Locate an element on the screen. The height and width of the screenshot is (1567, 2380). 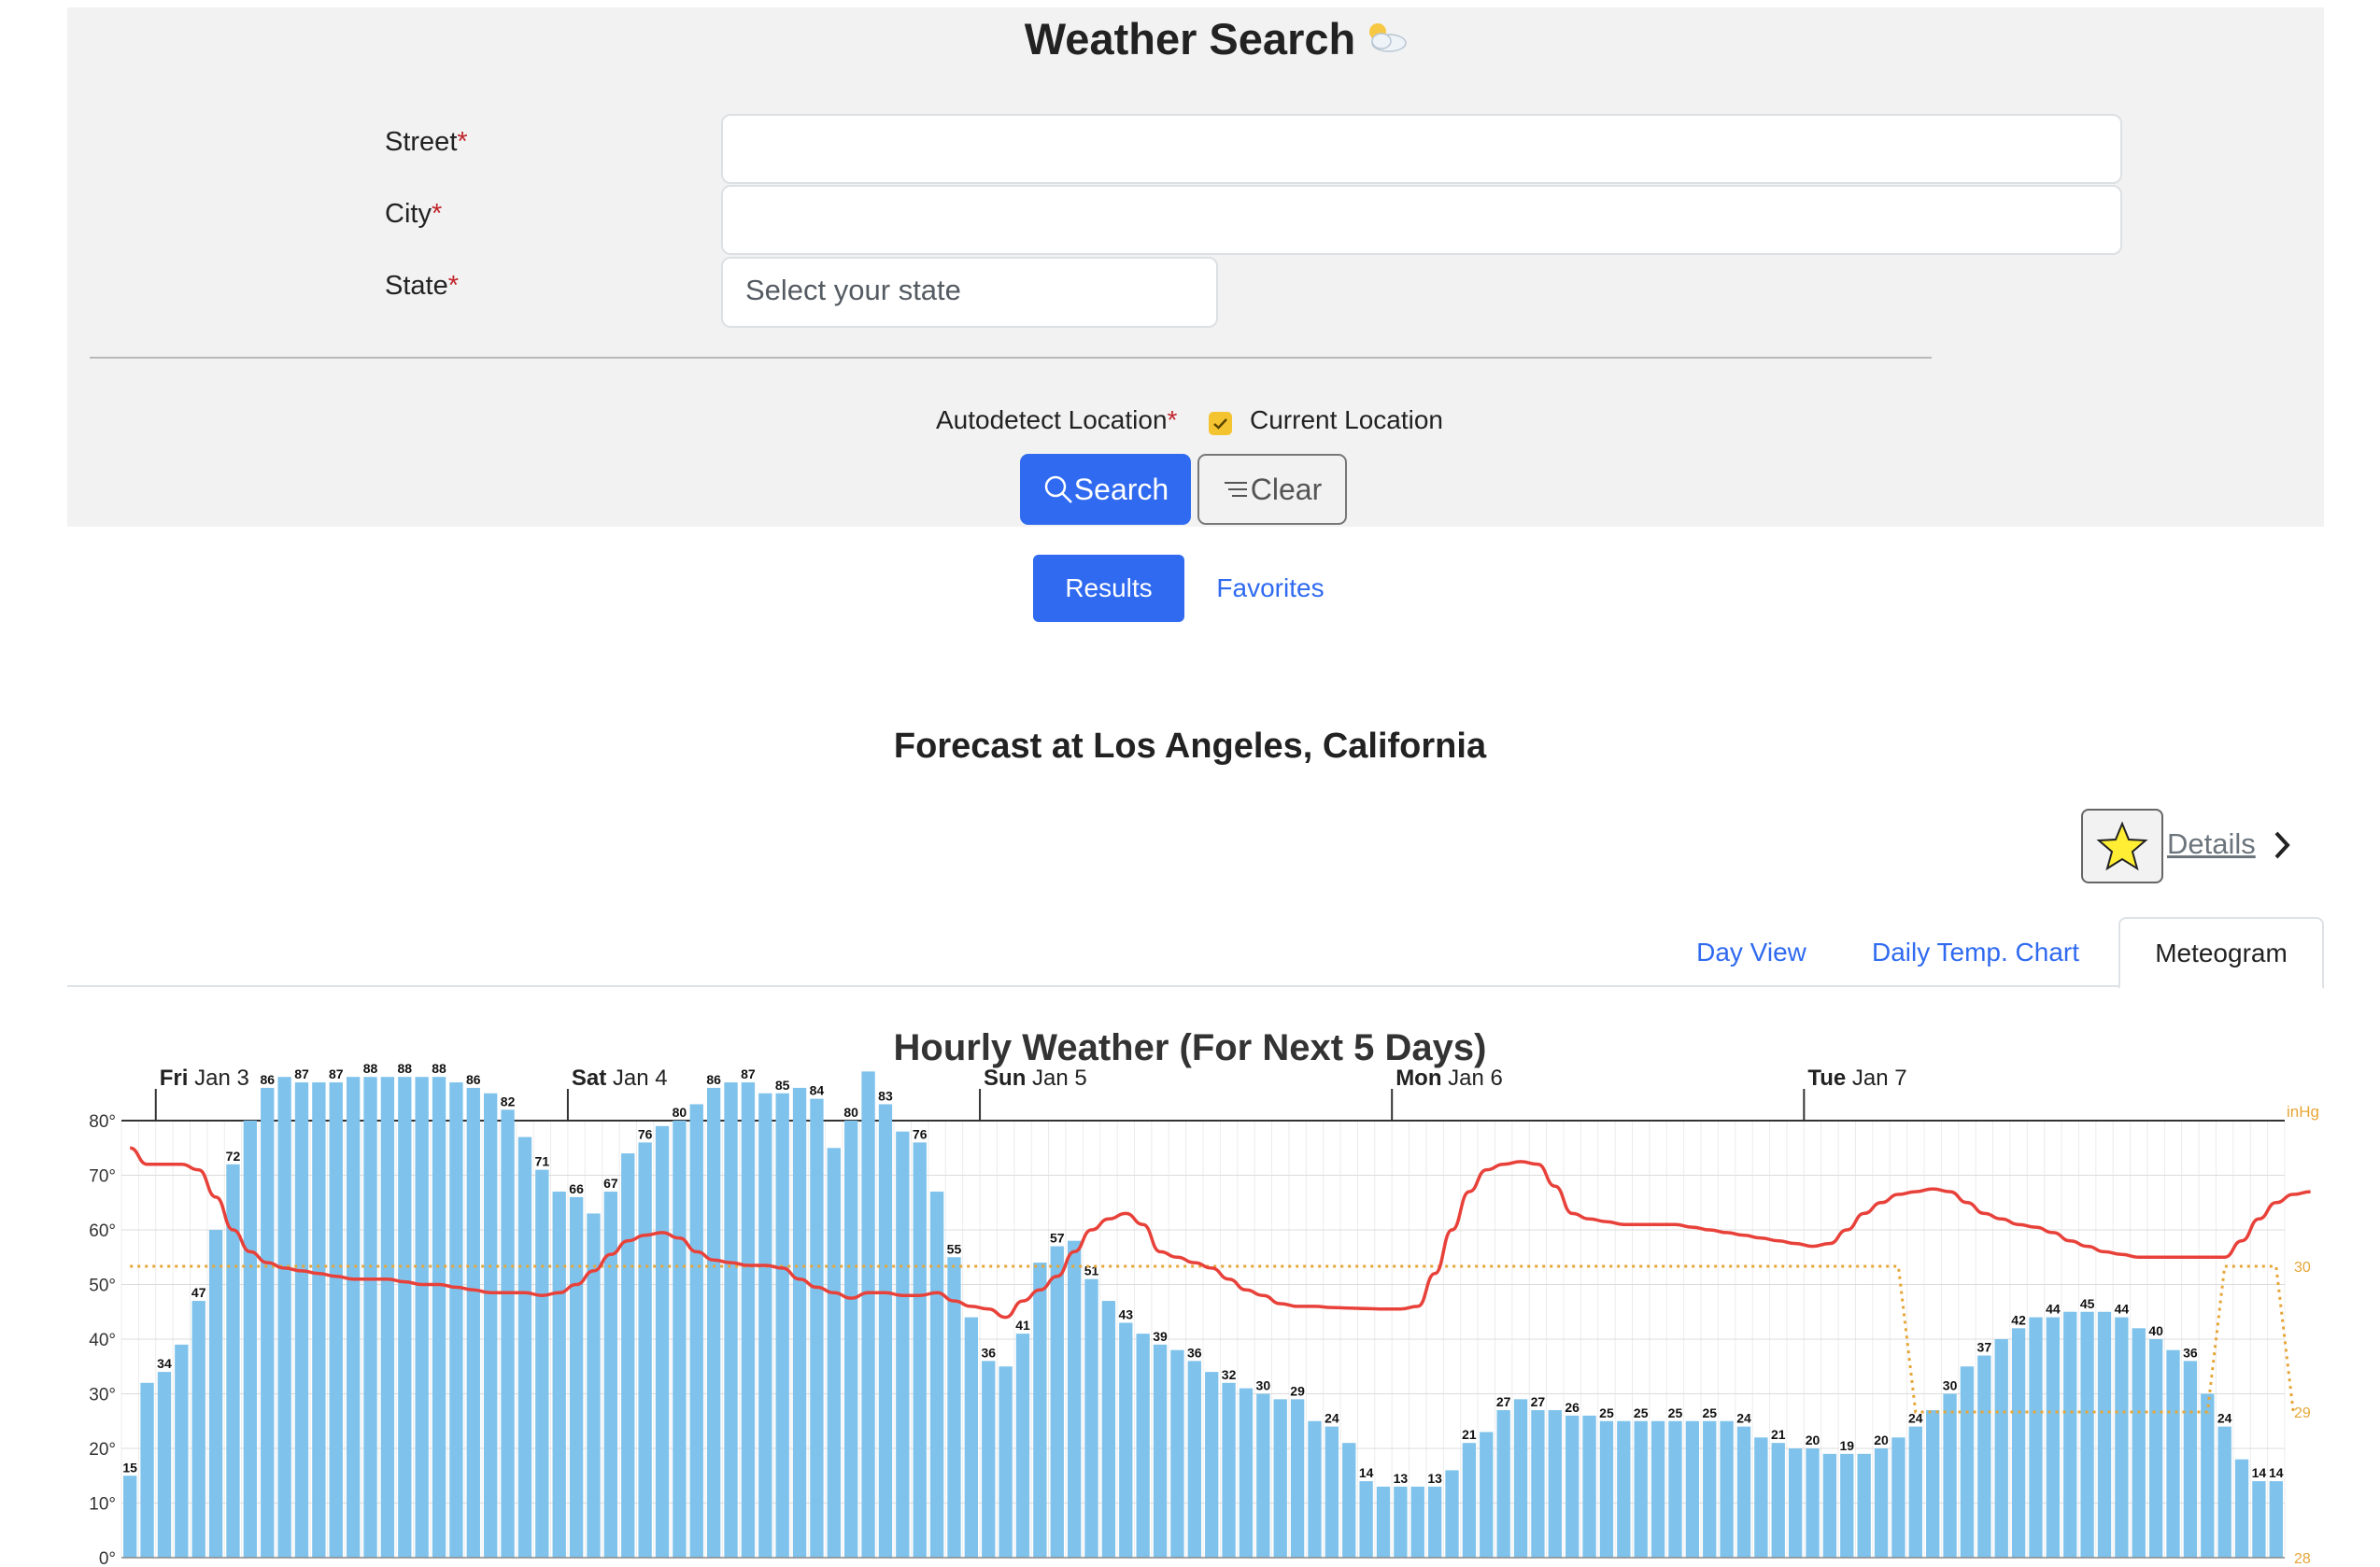
tab-meteogram: Meteogram is located at coordinates (2221, 953).